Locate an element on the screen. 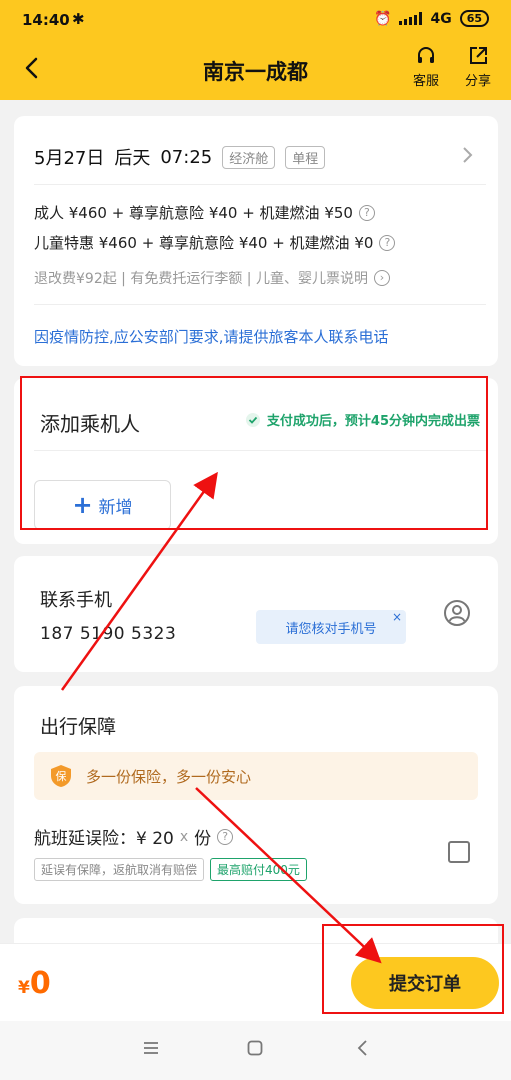 Image resolution: width=511 pixels, height=1080 pixels. annotation-arrow-up is located at coordinates (139, 581).